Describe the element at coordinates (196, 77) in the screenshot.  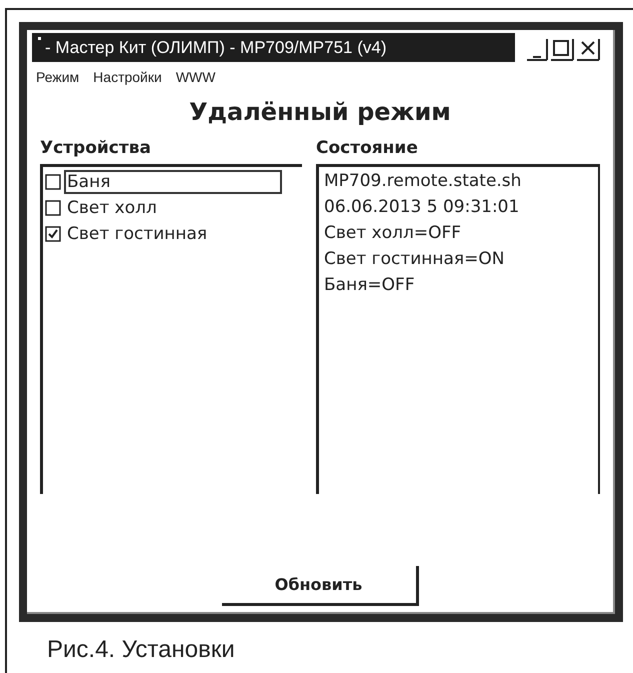
I see `menu-item: WWW` at that location.